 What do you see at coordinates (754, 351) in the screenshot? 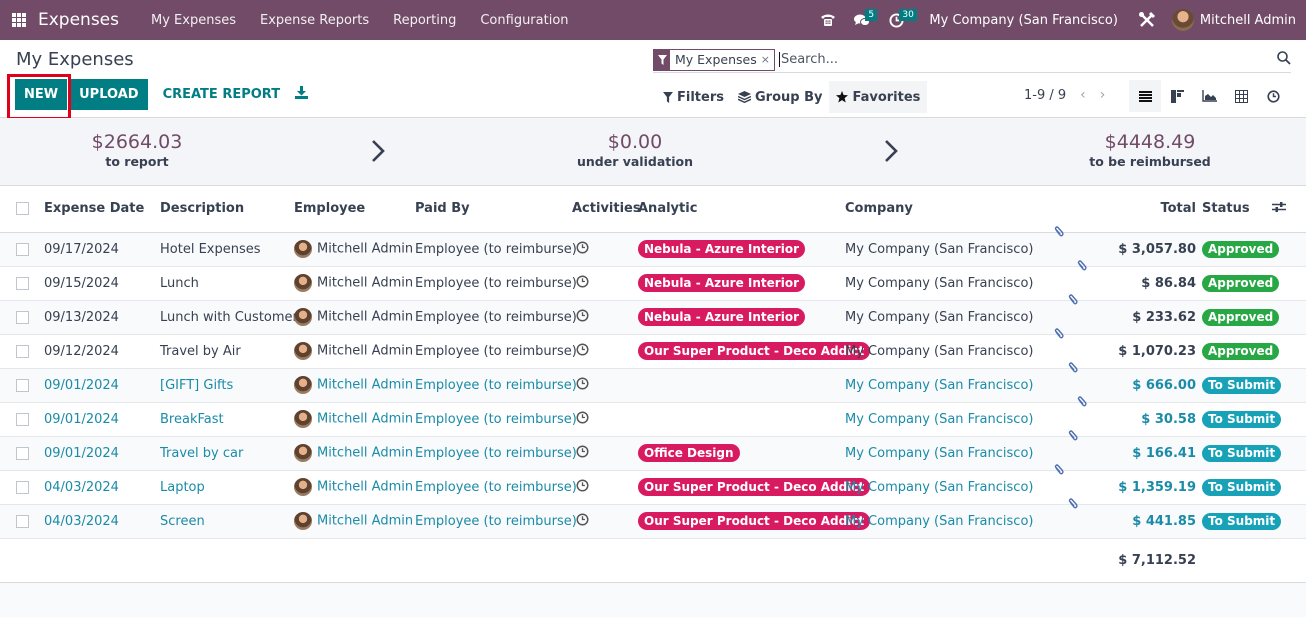
I see `analytic-cell: Our Super Product - Deco Addict` at bounding box center [754, 351].